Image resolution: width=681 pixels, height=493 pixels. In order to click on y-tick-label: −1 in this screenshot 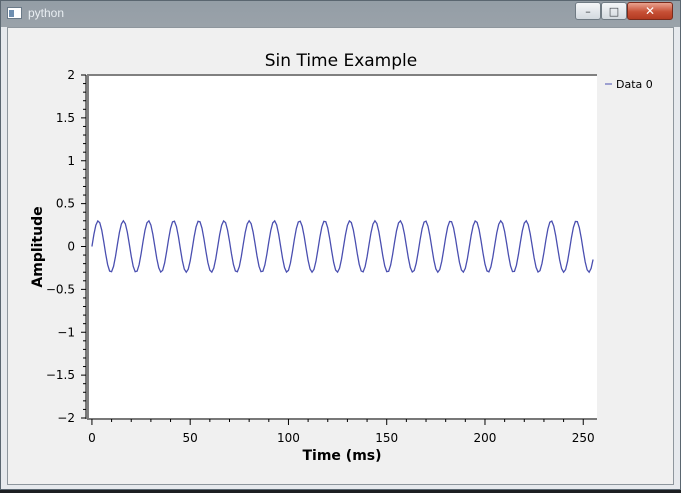, I will do `click(66, 332)`.